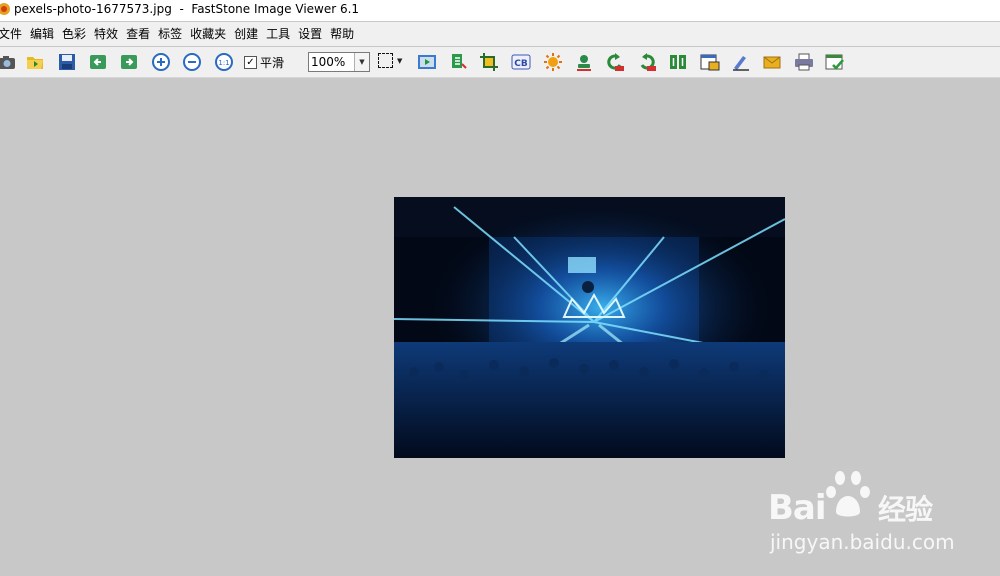 This screenshot has height=576, width=1000. Describe the element at coordinates (272, 63) in the screenshot. I see `smooth-label: 平滑` at that location.